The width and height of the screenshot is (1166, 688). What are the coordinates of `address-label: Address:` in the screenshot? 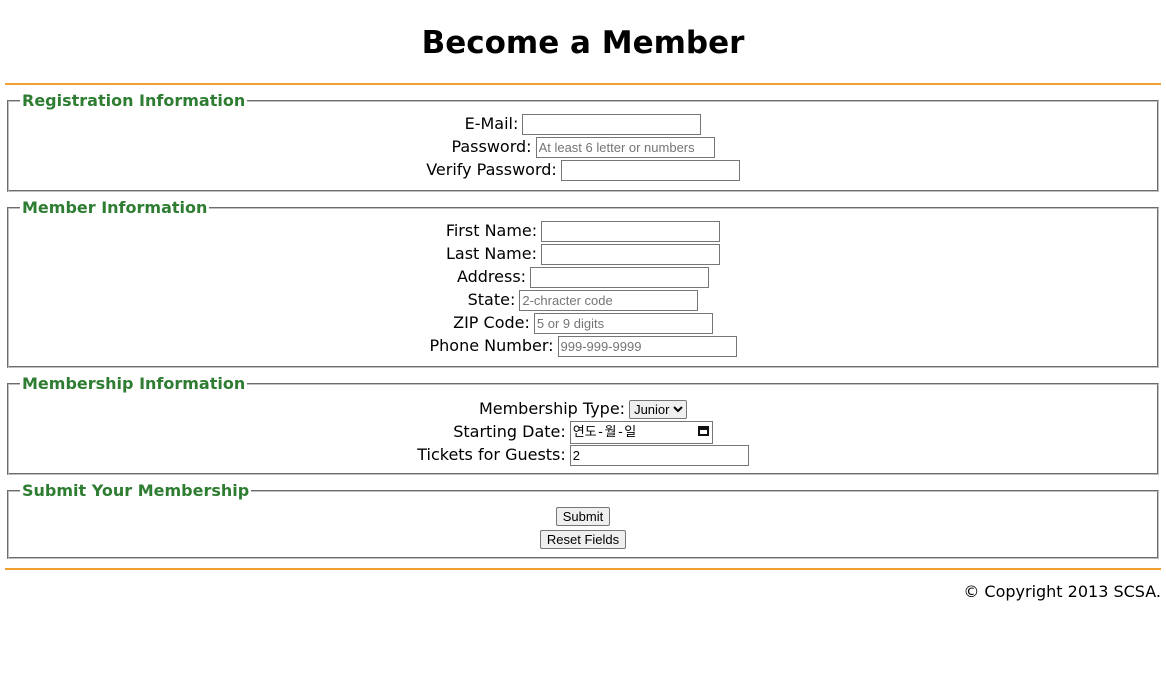 It's located at (491, 276).